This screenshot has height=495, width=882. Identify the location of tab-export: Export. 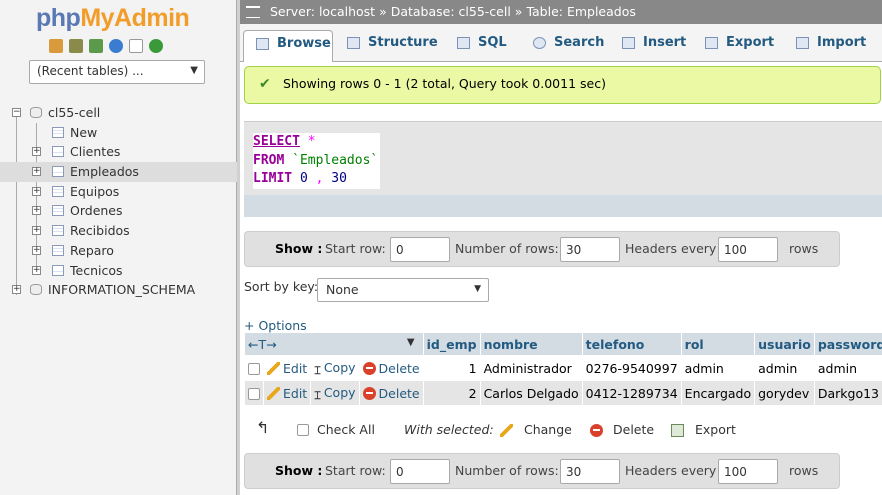
(733, 46).